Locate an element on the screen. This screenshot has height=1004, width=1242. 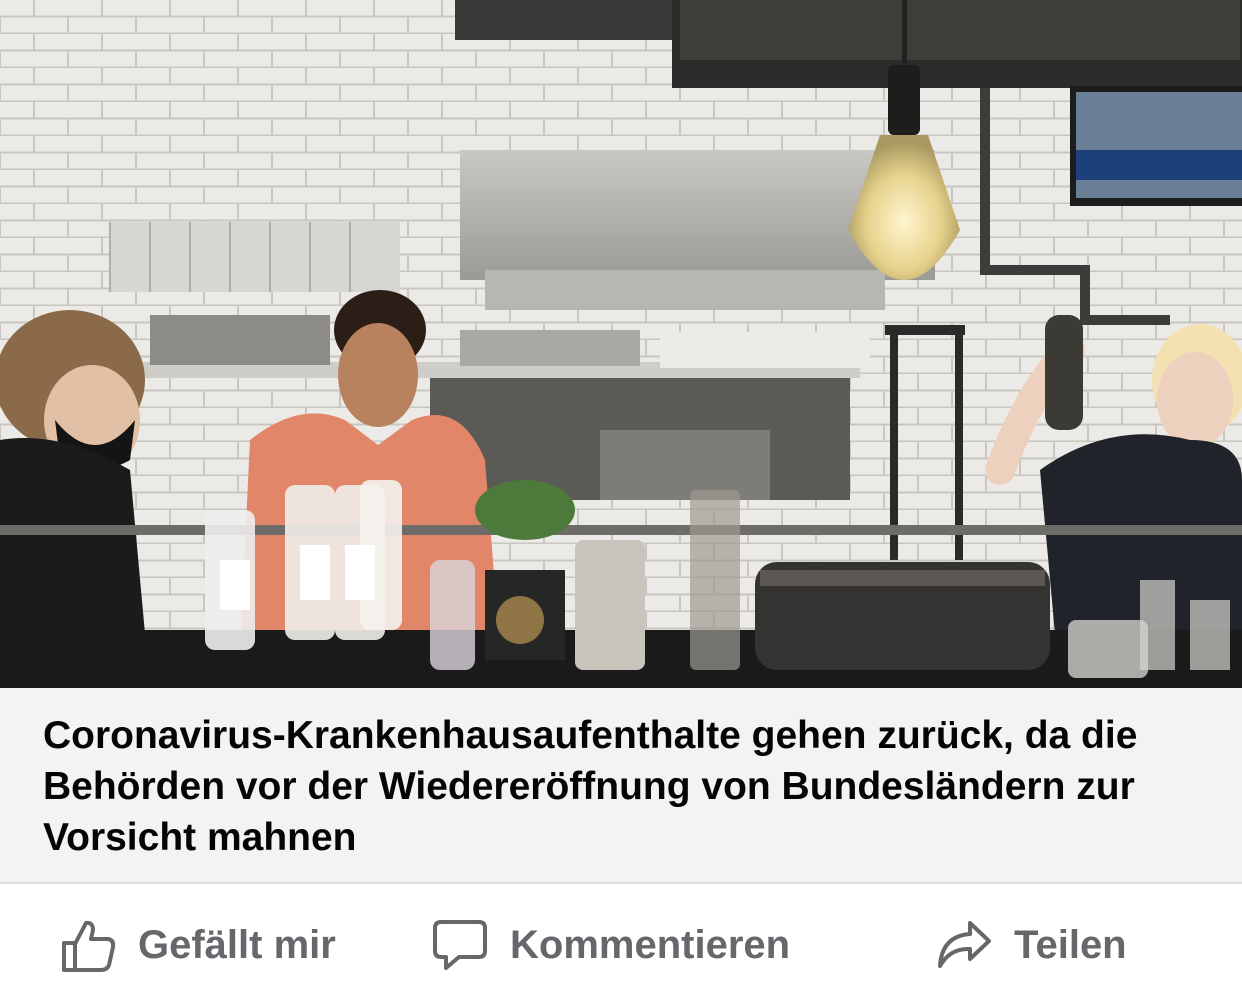
speech-bubble-icon is located at coordinates (460, 945).